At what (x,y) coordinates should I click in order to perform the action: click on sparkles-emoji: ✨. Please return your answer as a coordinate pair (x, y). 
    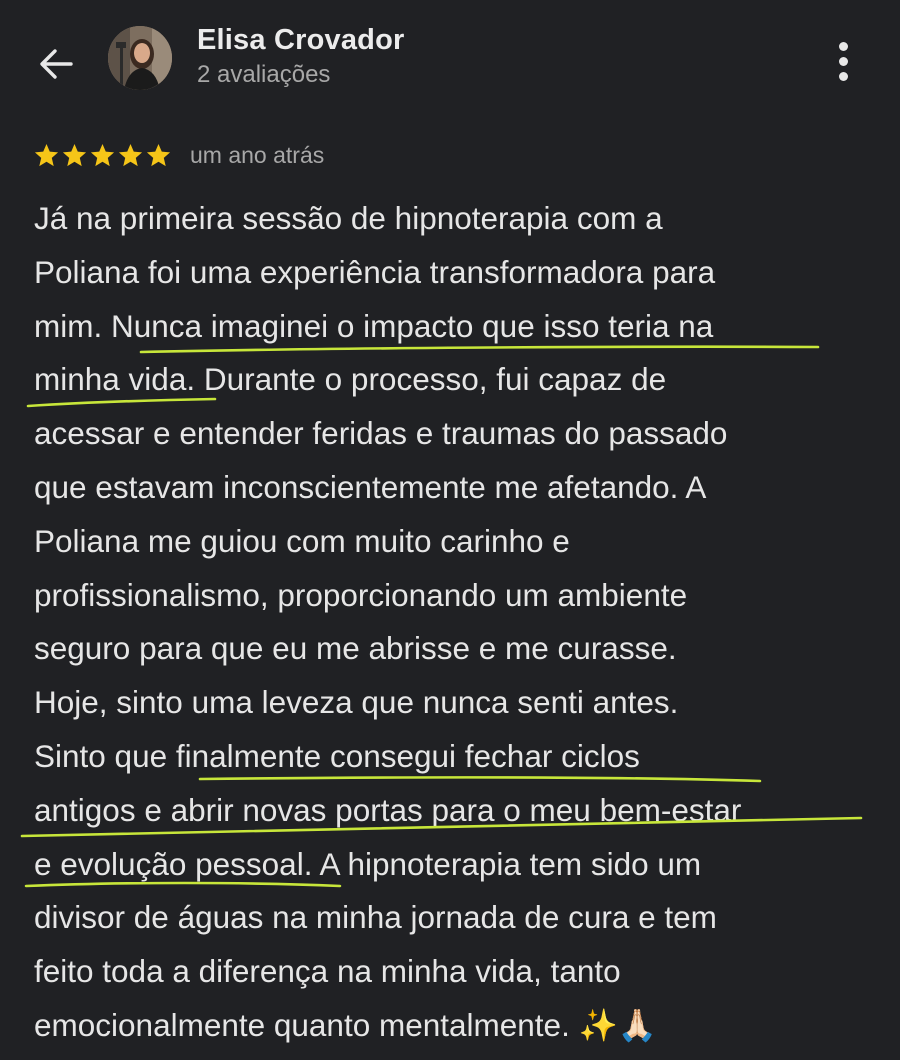
    Looking at the image, I should click on (598, 1024).